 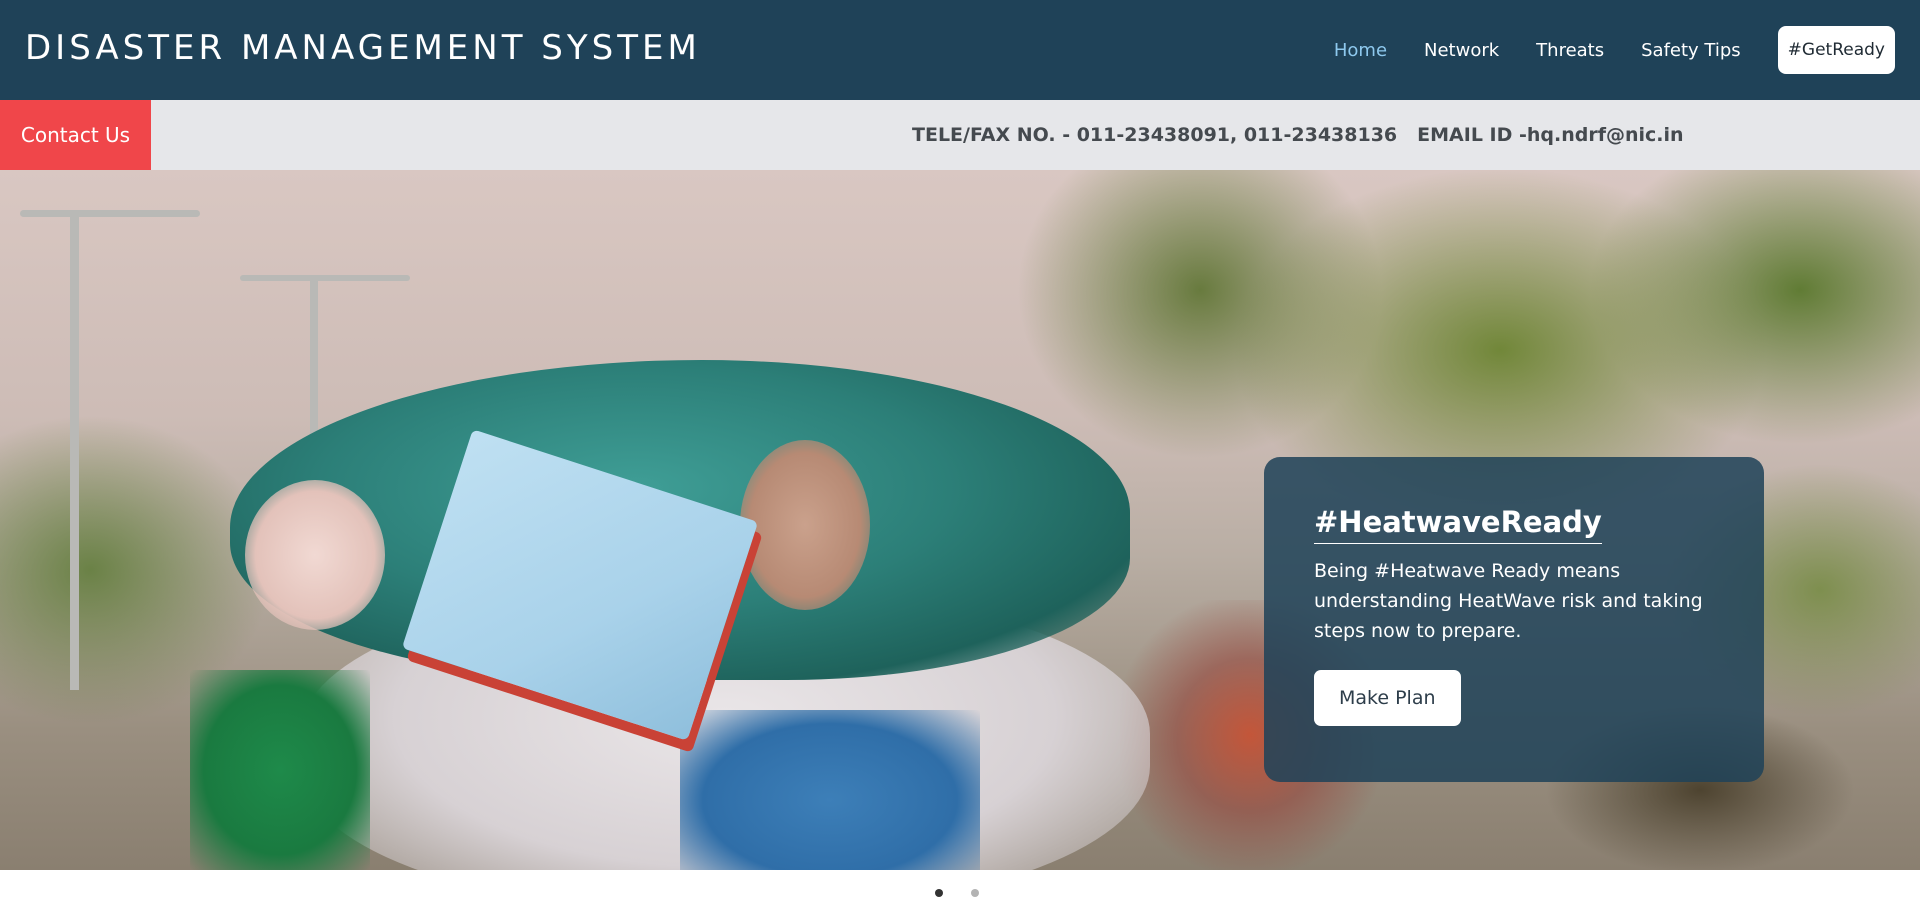 I want to click on nav-link-network: Network, so click(x=1461, y=50).